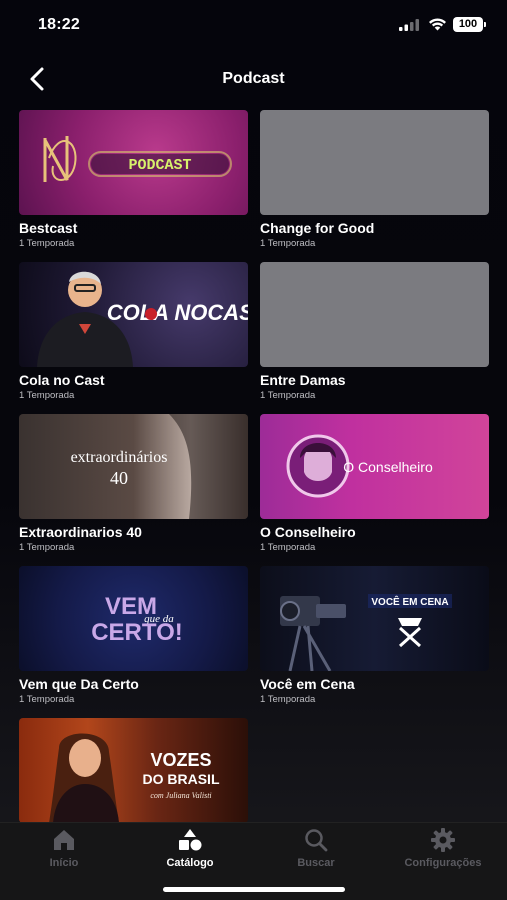  I want to click on tab-configuracoes: Configurações, so click(443, 848).